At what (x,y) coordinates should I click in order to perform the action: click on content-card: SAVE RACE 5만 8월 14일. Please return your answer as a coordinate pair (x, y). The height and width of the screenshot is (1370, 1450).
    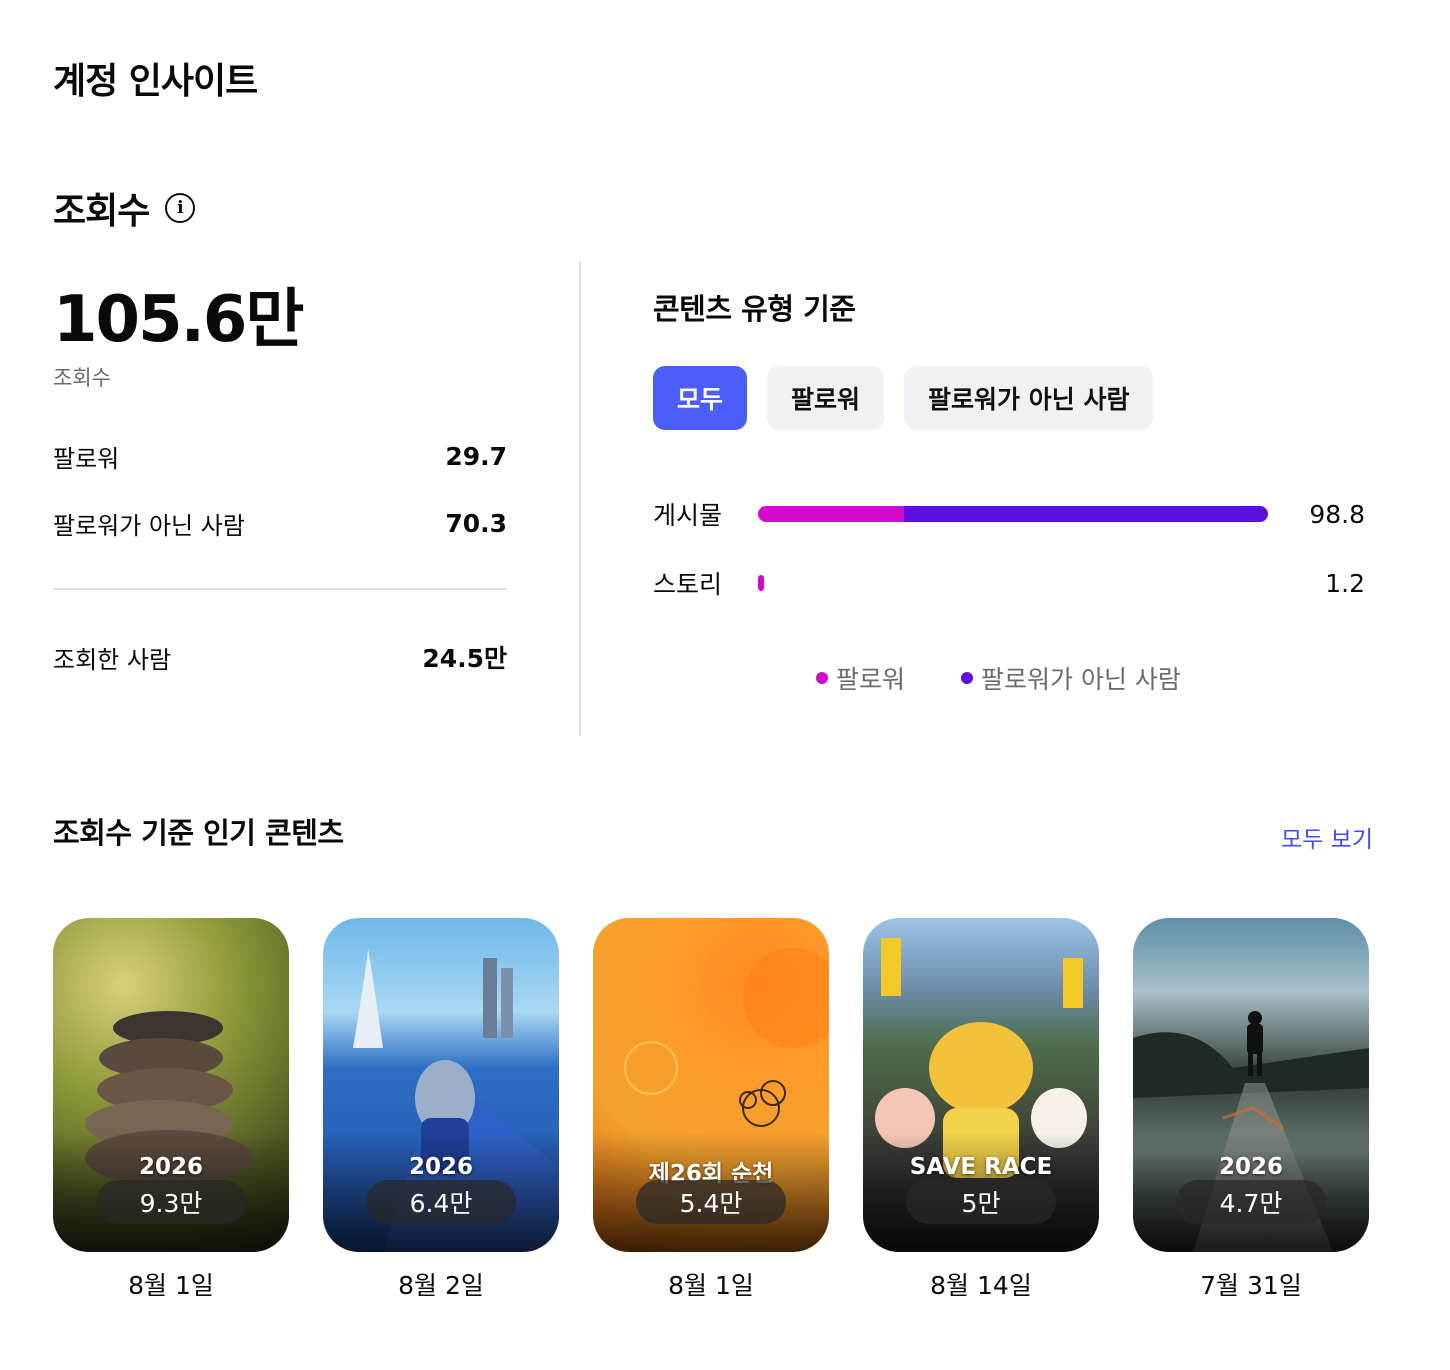
    Looking at the image, I should click on (981, 1110).